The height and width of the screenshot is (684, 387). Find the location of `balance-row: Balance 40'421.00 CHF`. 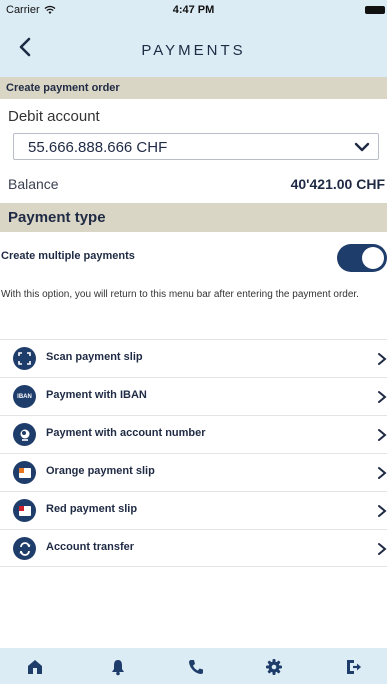

balance-row: Balance 40'421.00 CHF is located at coordinates (193, 187).